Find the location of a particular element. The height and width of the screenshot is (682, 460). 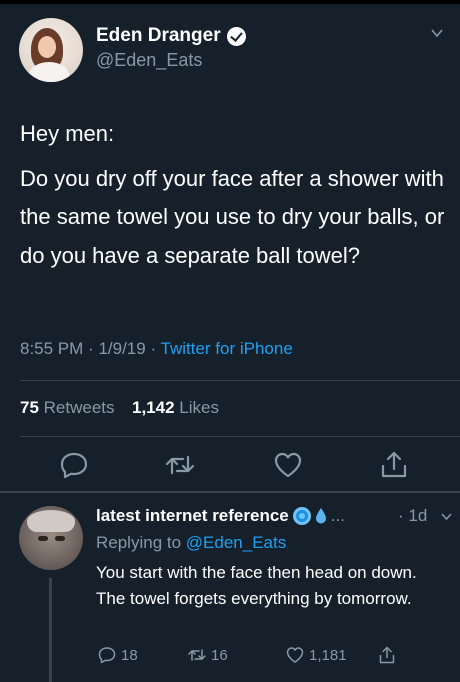

reply-reply-button: 18 is located at coordinates (117, 655).